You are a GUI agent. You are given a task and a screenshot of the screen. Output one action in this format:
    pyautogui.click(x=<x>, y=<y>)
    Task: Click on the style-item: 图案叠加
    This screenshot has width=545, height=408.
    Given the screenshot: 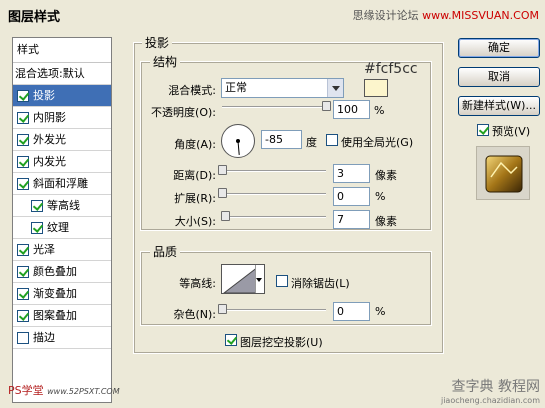 What is the action you would take?
    pyautogui.click(x=62, y=316)
    